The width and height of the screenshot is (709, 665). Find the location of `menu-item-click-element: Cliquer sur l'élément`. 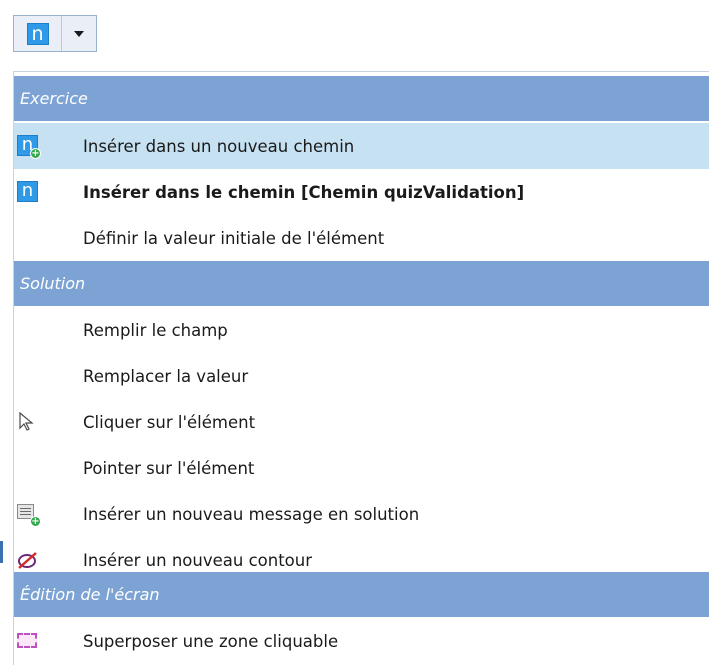

menu-item-click-element: Cliquer sur l'élément is located at coordinates (361, 422).